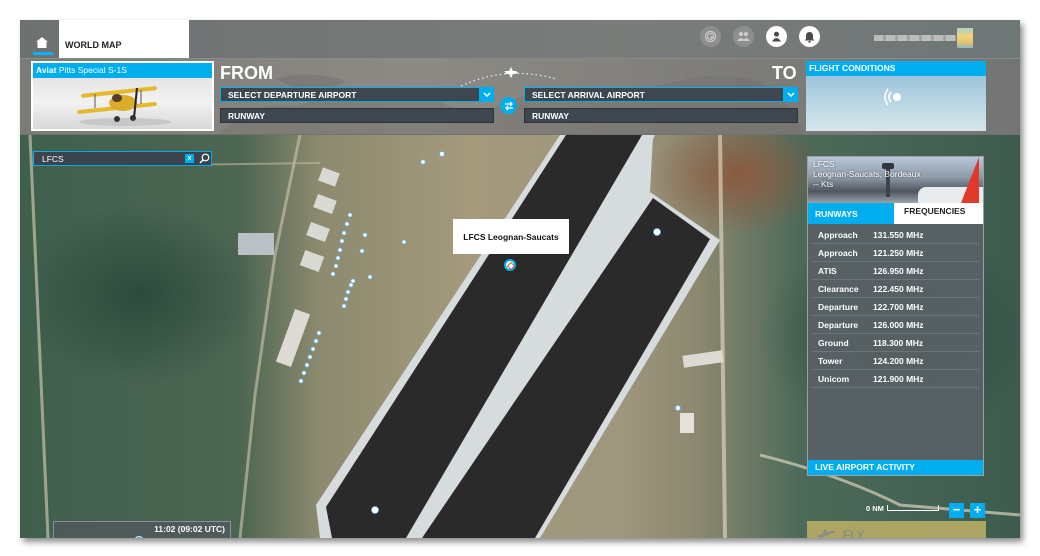  Describe the element at coordinates (912, 507) in the screenshot. I see `scale-bar` at that location.